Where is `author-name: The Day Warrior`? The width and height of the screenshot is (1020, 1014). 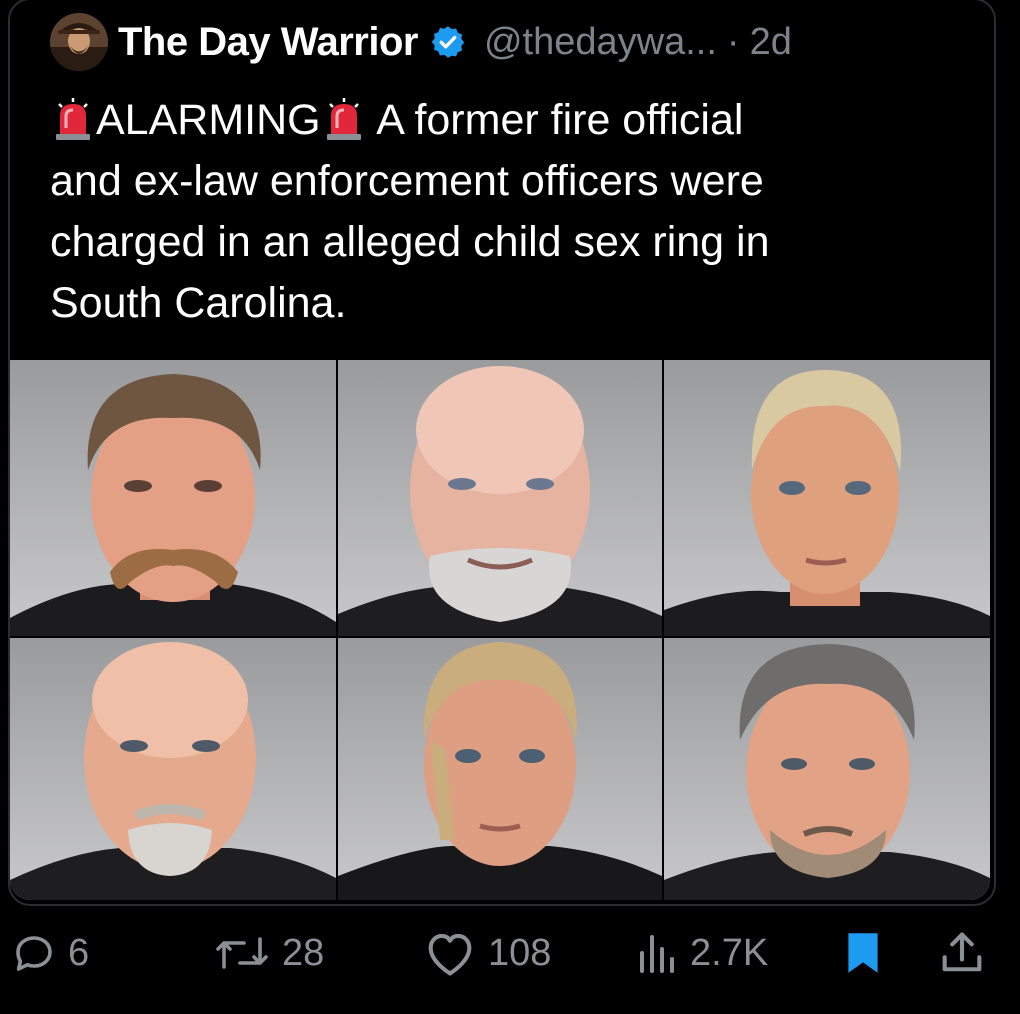
author-name: The Day Warrior is located at coordinates (268, 42).